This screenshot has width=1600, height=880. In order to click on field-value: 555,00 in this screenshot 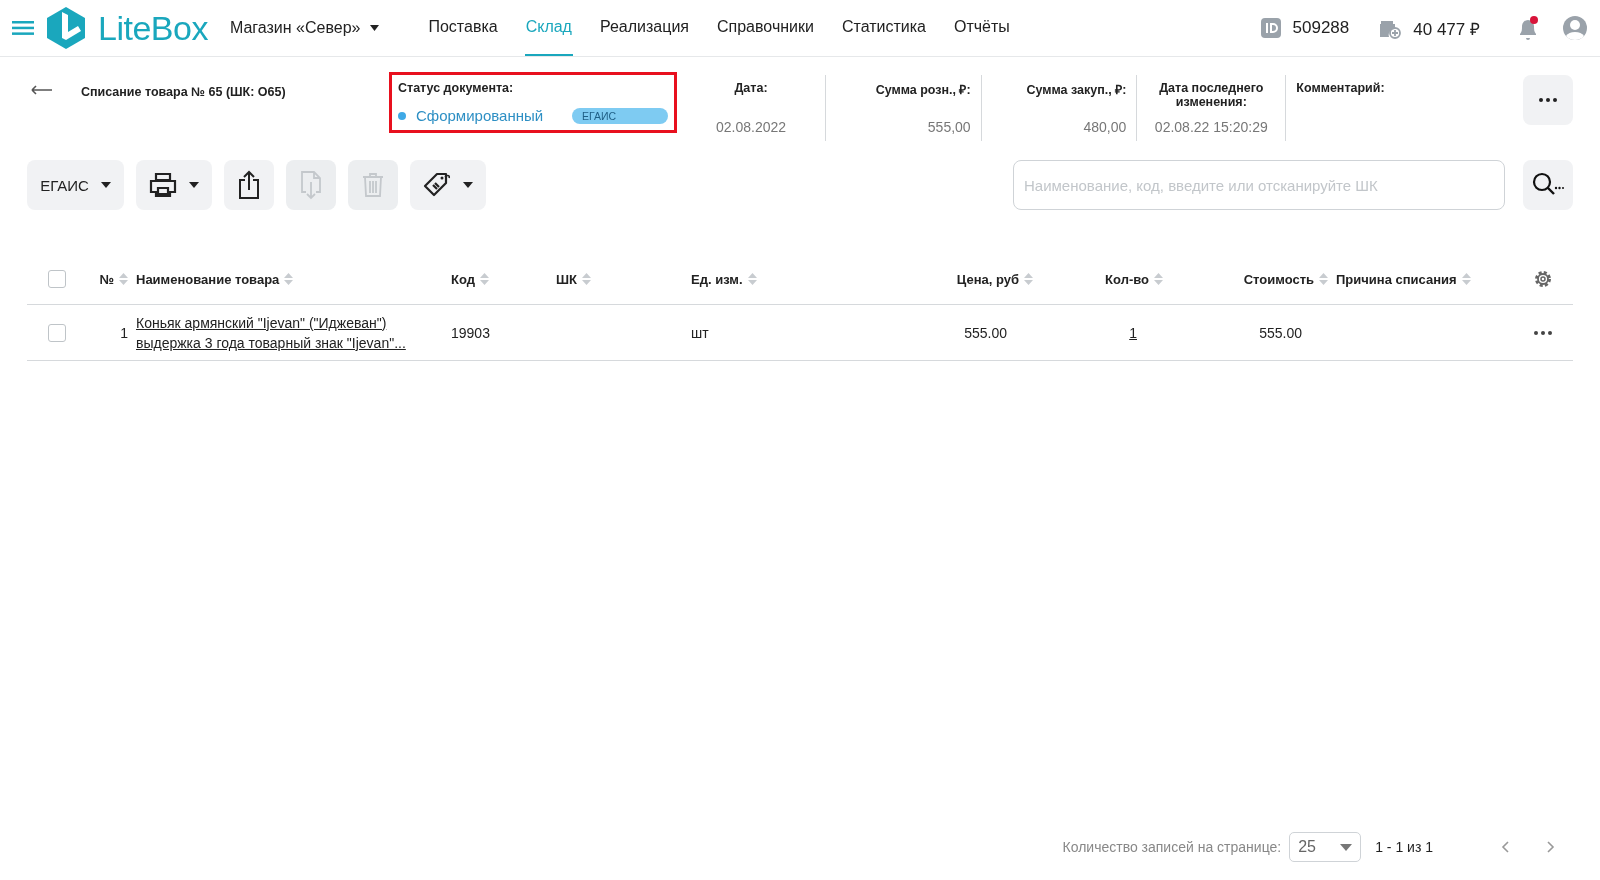, I will do `click(949, 127)`.